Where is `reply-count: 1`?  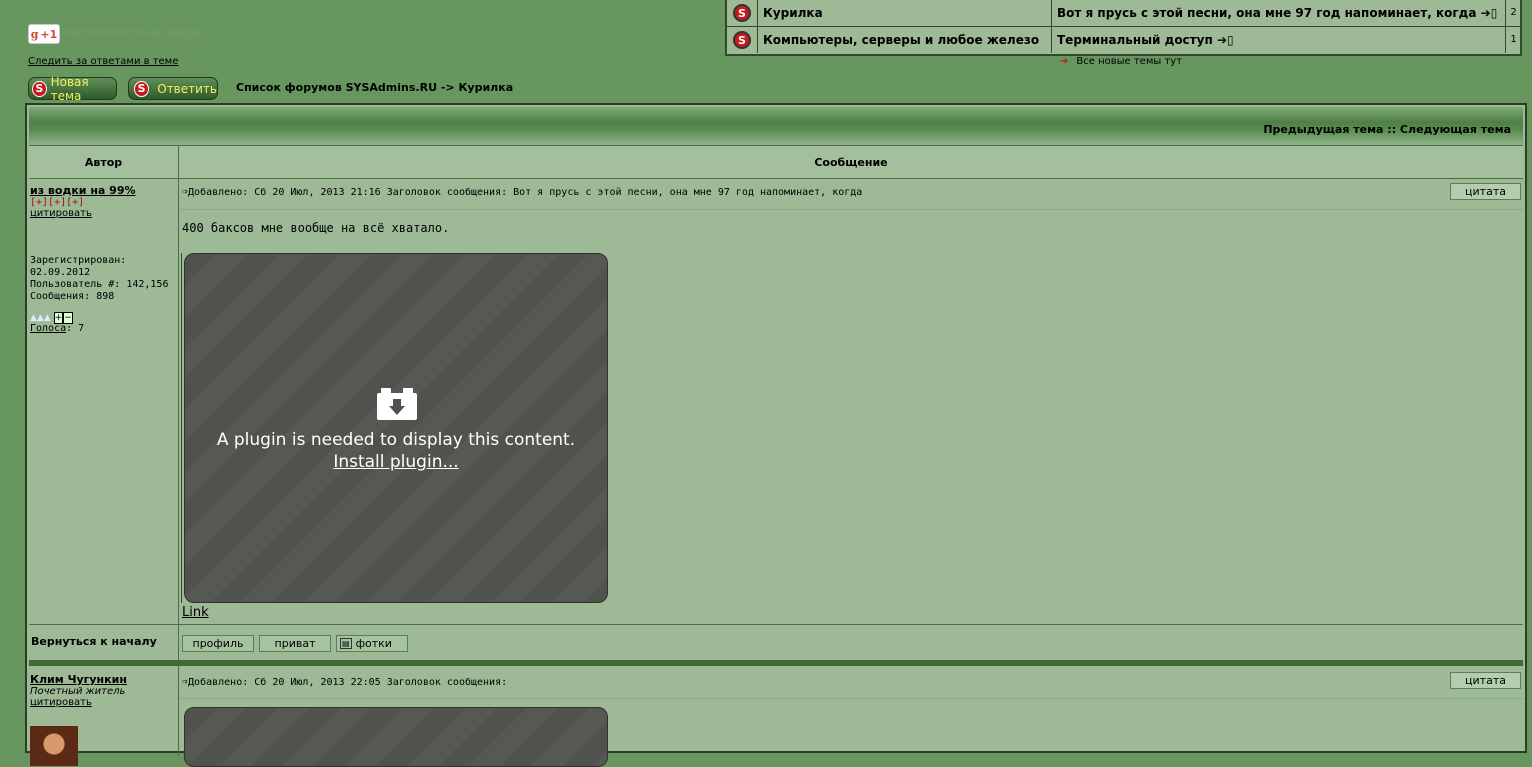 reply-count: 1 is located at coordinates (1513, 40).